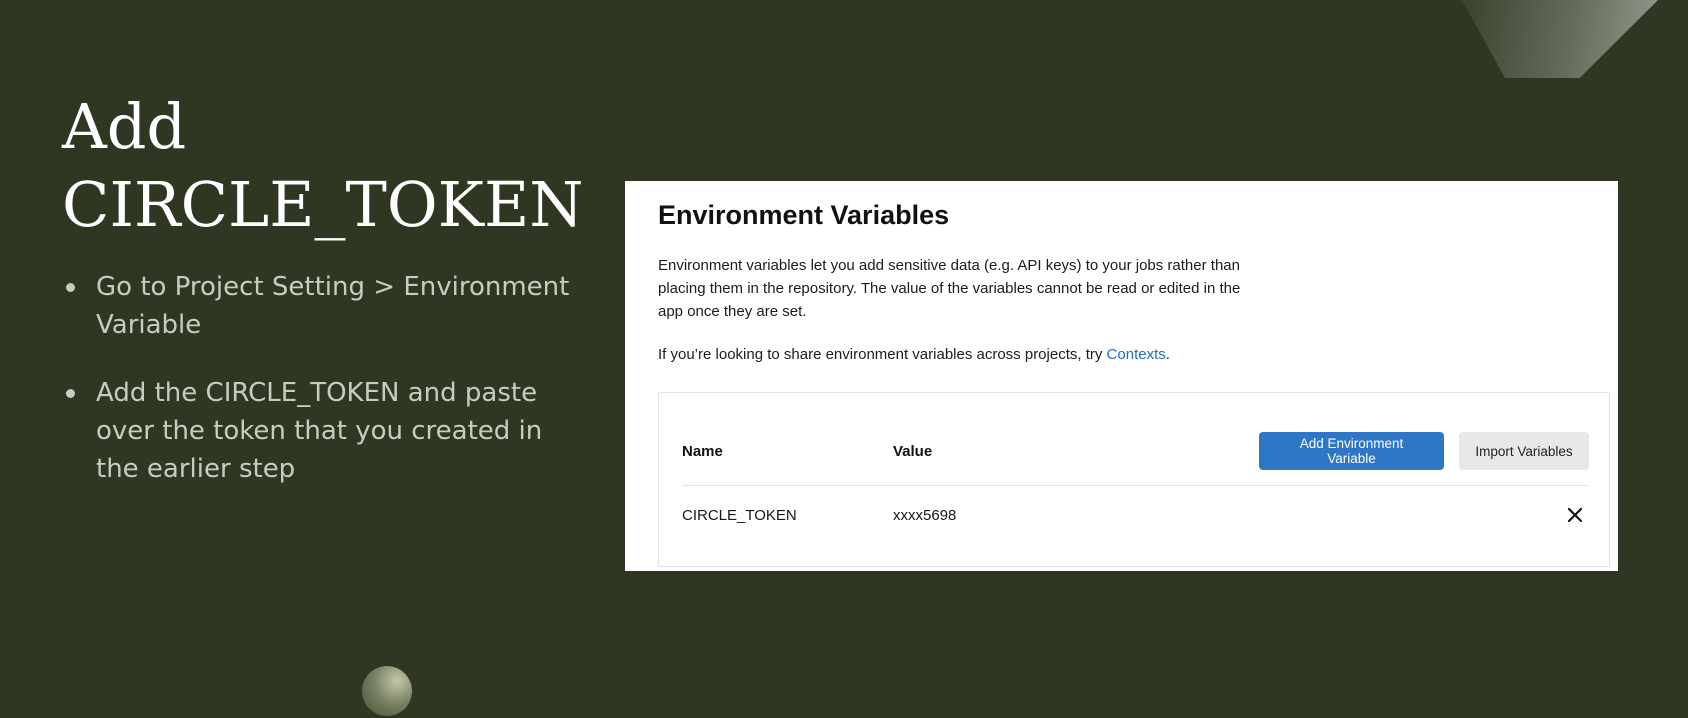 The height and width of the screenshot is (718, 1688). I want to click on column-header-name: Name, so click(702, 451).